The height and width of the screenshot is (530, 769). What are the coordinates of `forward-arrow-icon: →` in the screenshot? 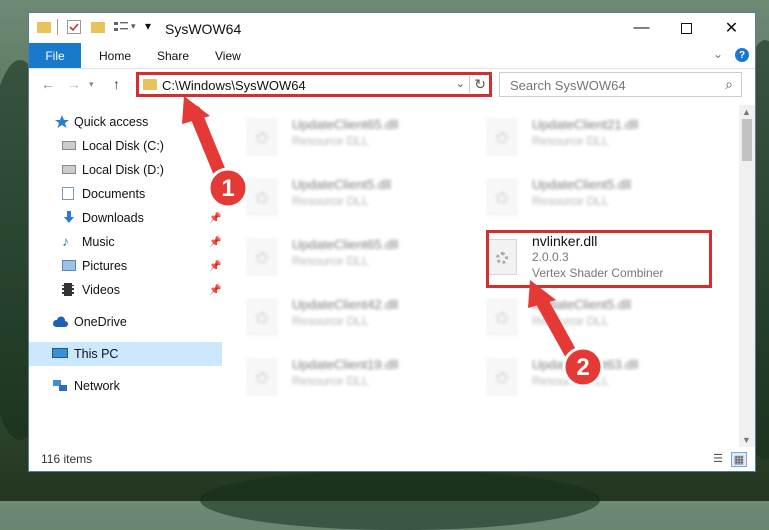 It's located at (74, 84).